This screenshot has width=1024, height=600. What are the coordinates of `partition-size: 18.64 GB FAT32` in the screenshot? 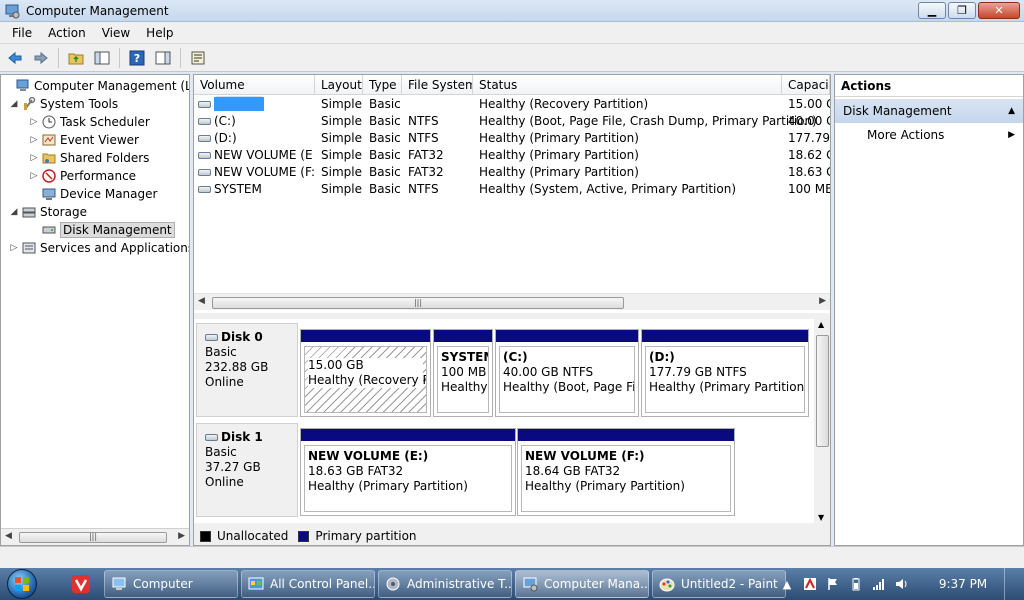 It's located at (573, 471).